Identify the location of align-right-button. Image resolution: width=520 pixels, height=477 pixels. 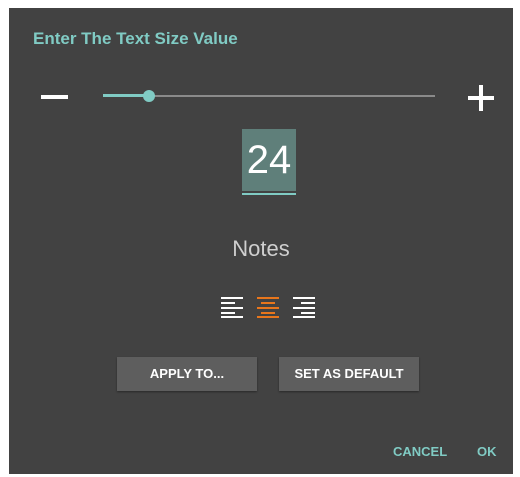
(305, 307).